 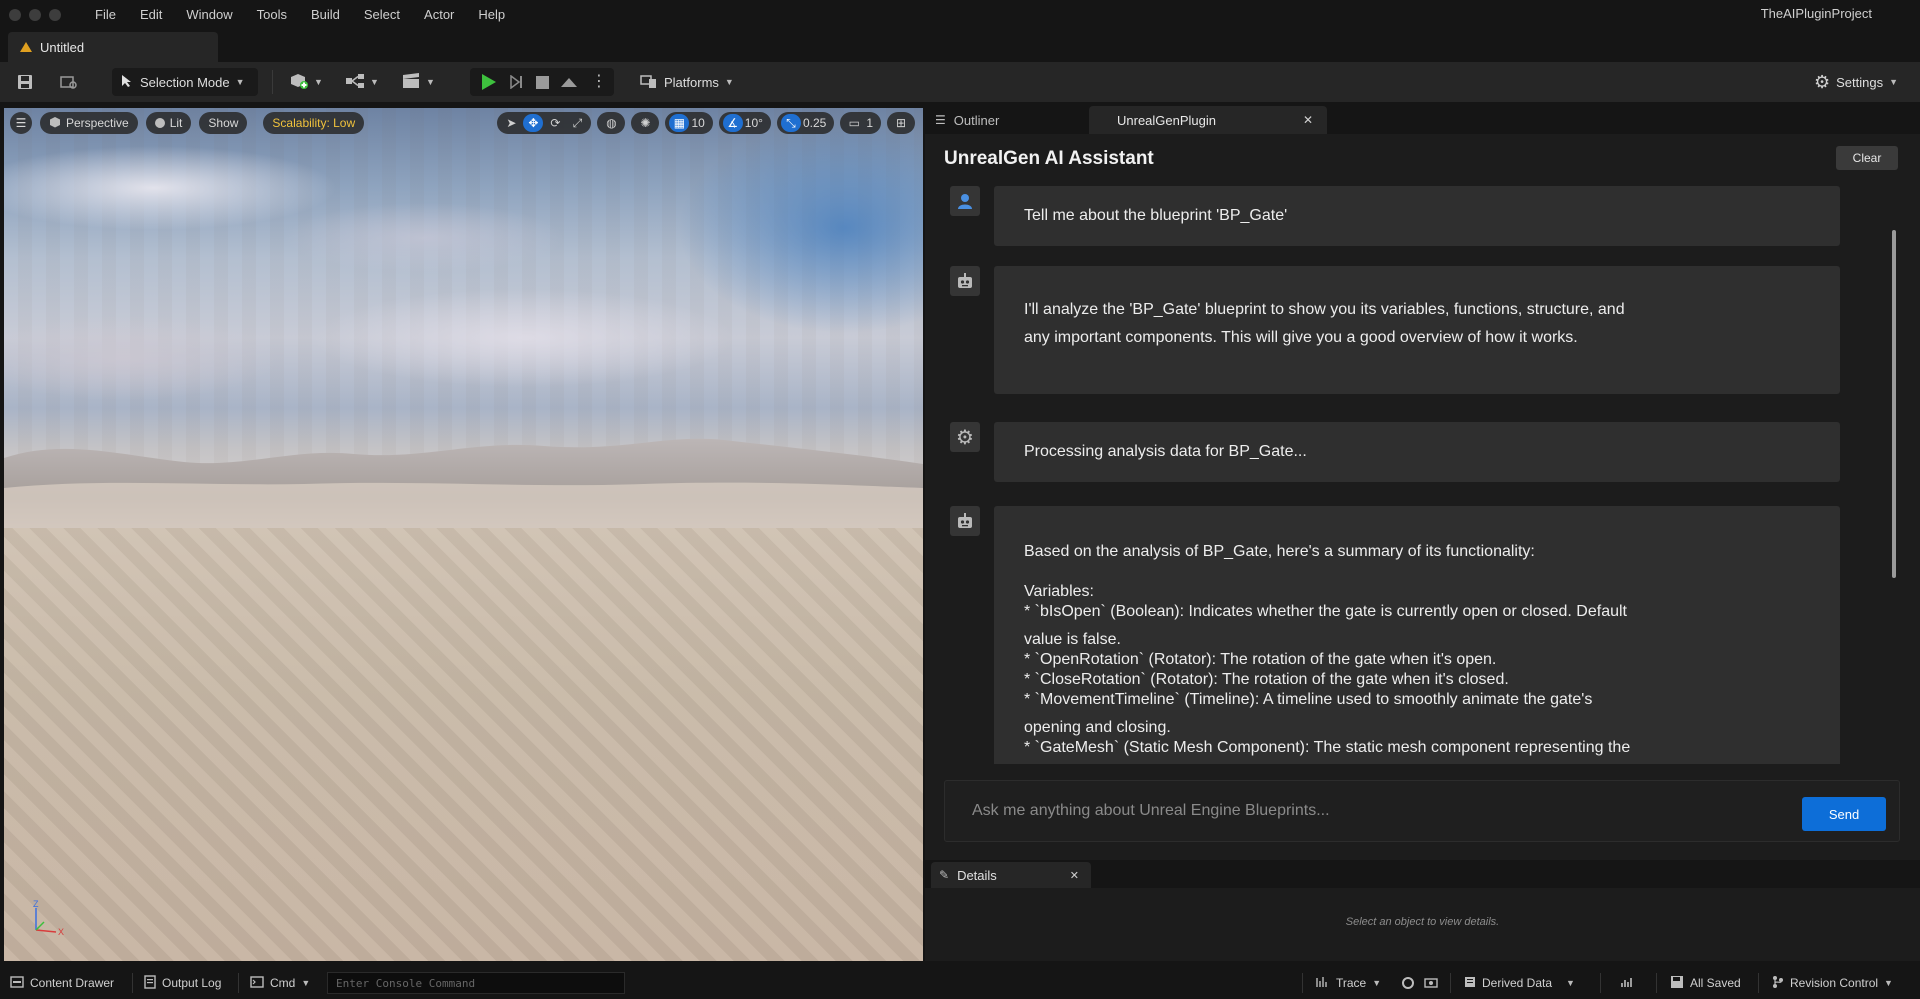 What do you see at coordinates (555, 123) in the screenshot?
I see `rotate-icon: ⟳` at bounding box center [555, 123].